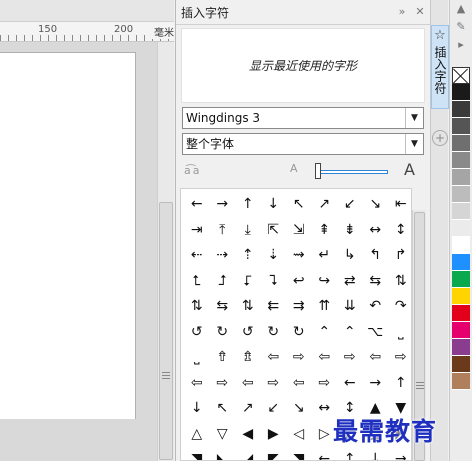  What do you see at coordinates (248, 453) in the screenshot?
I see `glyph-cell: ◢` at bounding box center [248, 453].